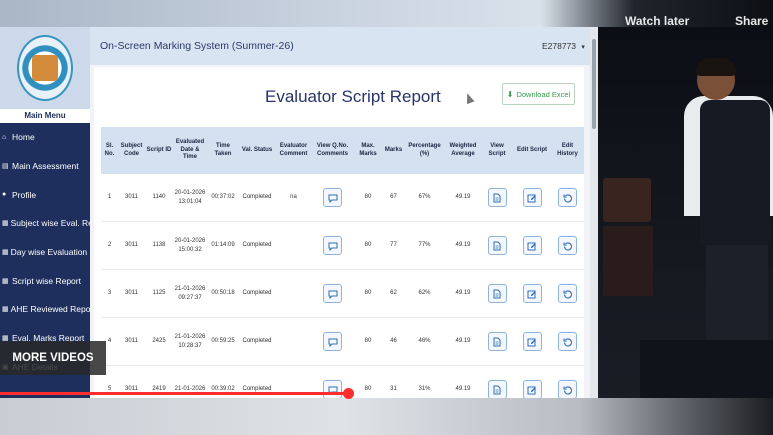 The height and width of the screenshot is (435, 773). Describe the element at coordinates (424, 245) in the screenshot. I see `percentage: 77%` at that location.